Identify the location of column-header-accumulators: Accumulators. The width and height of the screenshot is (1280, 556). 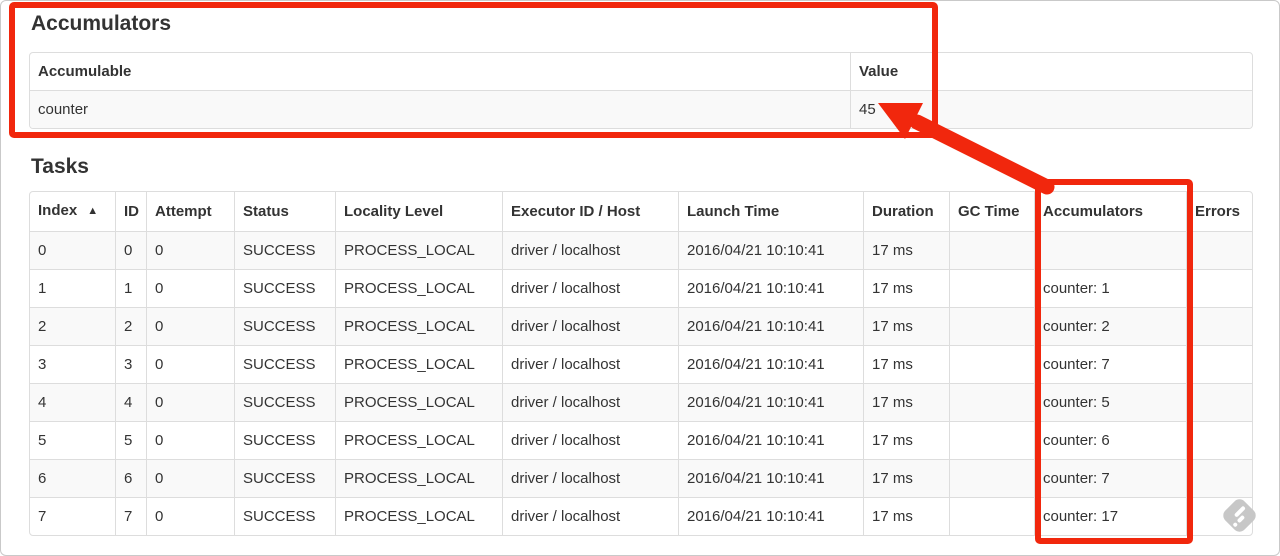
(1111, 212).